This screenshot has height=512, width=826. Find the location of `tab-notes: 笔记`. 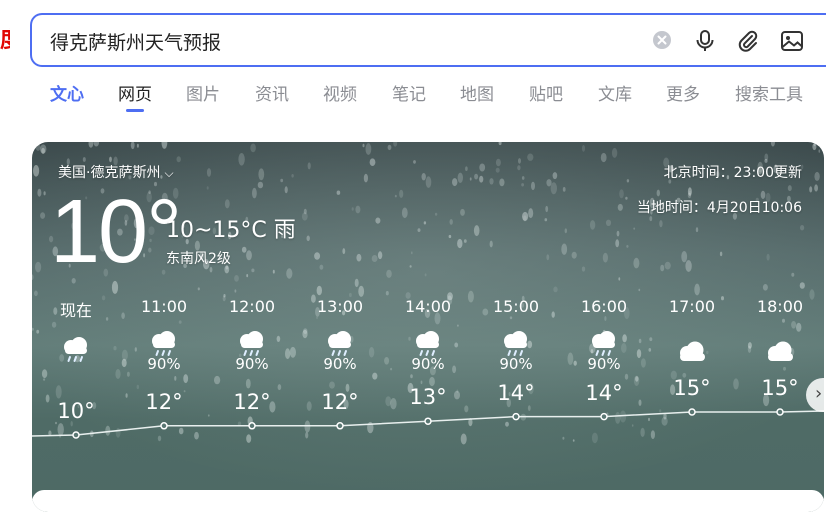

tab-notes: 笔记 is located at coordinates (409, 95).